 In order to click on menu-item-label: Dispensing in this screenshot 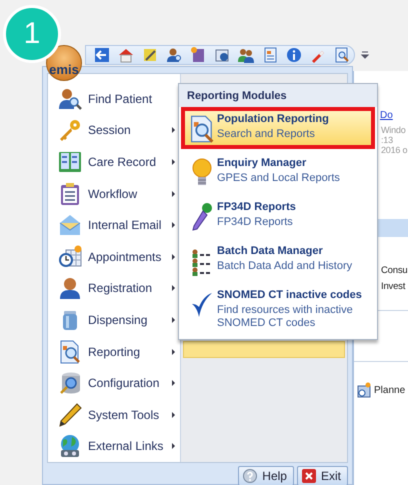, I will do `click(126, 319)`.